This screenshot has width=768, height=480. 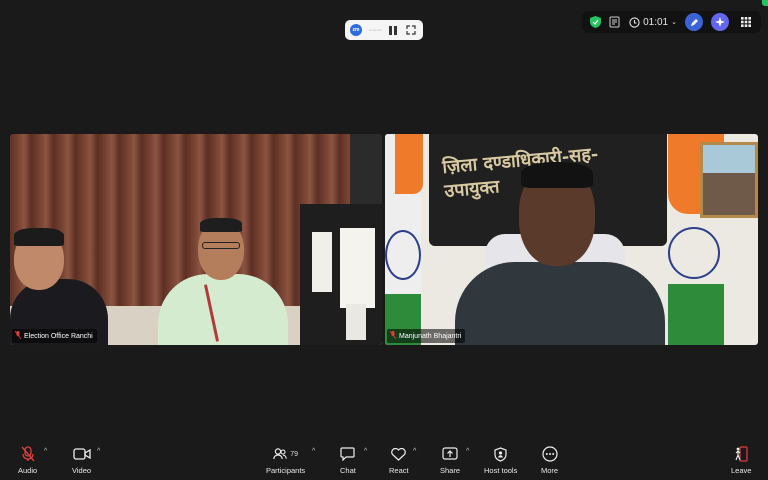 I want to click on audio-level-dots: ··········, so click(x=375, y=30).